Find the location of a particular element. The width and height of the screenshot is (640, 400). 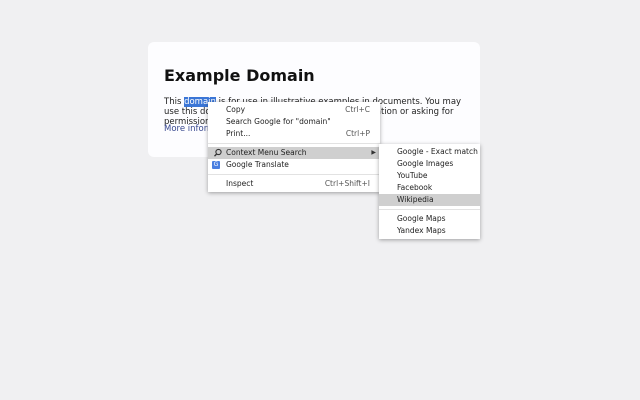

translate-icon: G is located at coordinates (216, 165).